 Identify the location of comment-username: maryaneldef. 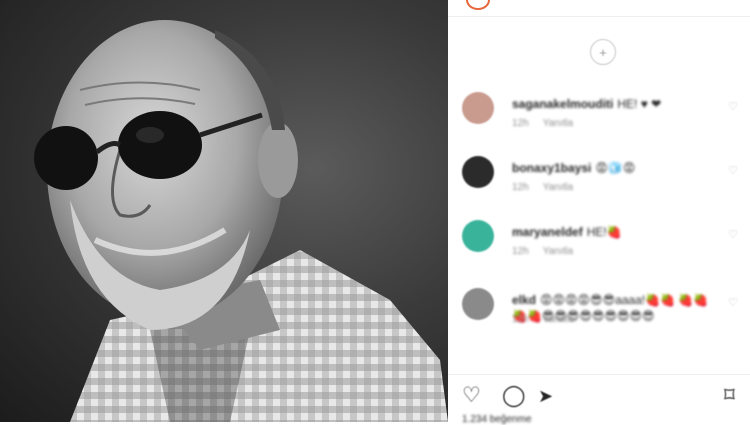
(547, 232).